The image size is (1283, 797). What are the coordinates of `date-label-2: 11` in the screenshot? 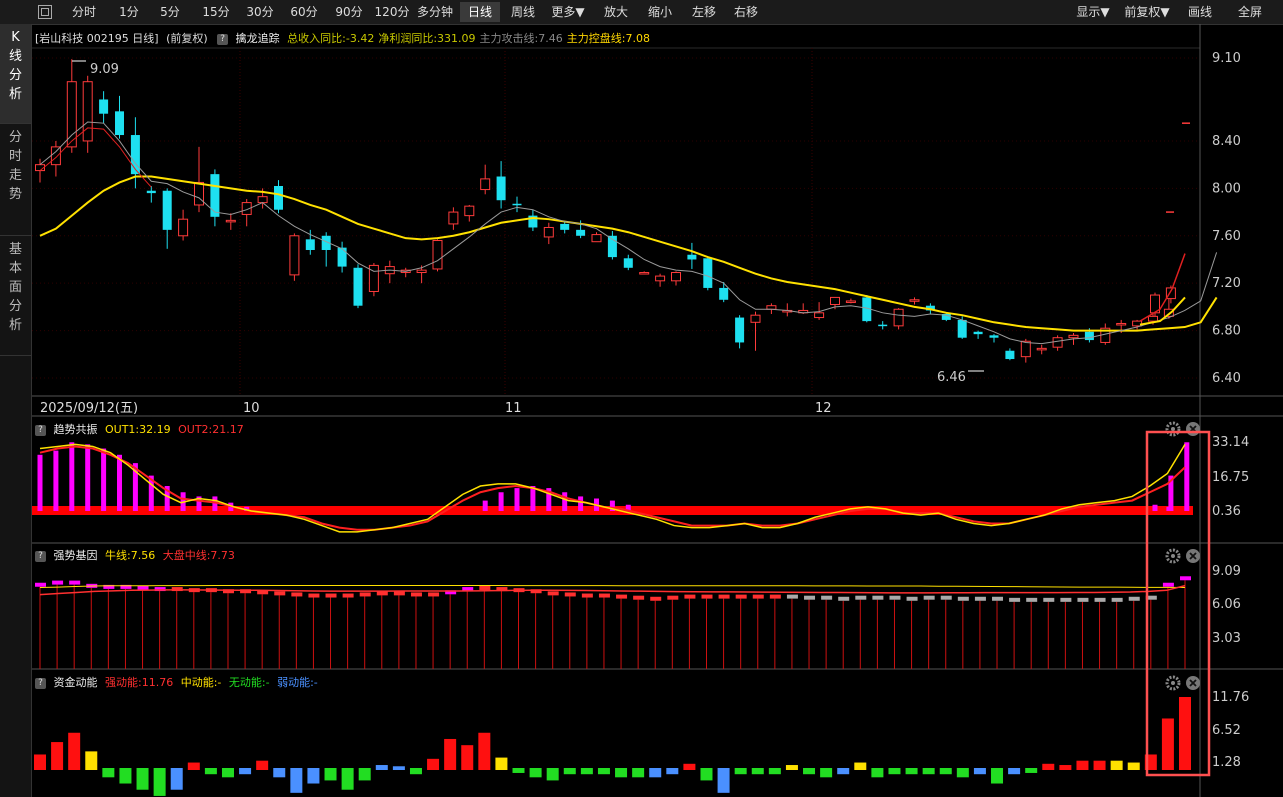 It's located at (513, 408).